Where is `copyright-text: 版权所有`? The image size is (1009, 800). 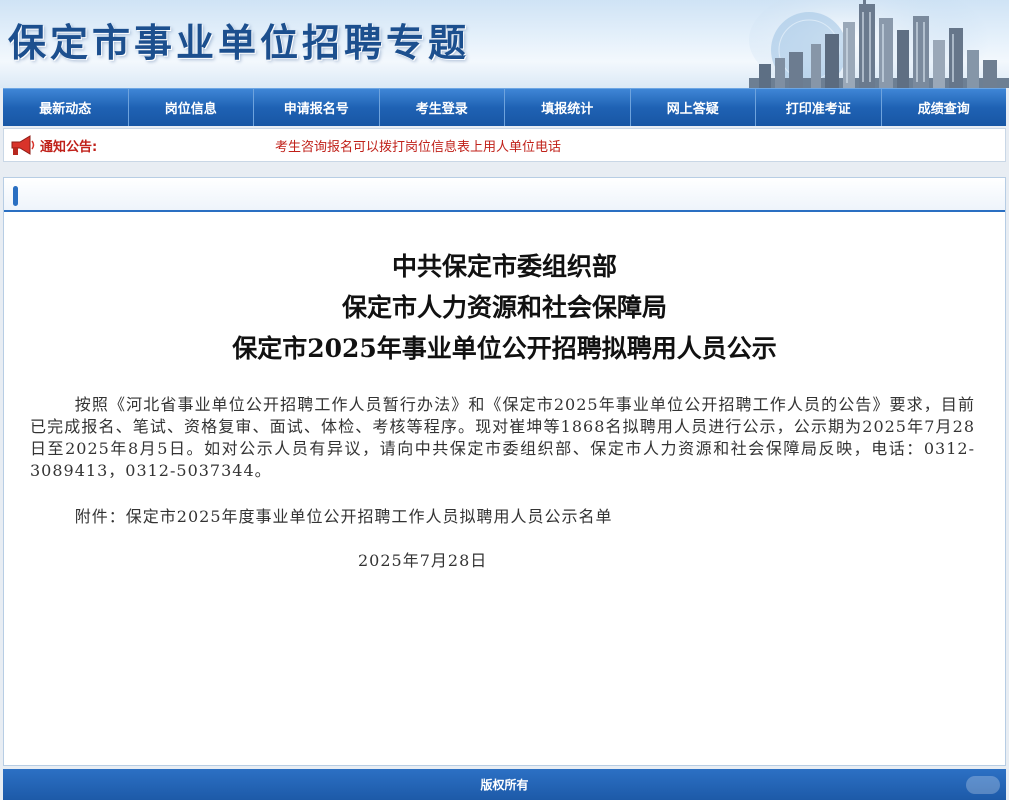
copyright-text: 版权所有 is located at coordinates (504, 785).